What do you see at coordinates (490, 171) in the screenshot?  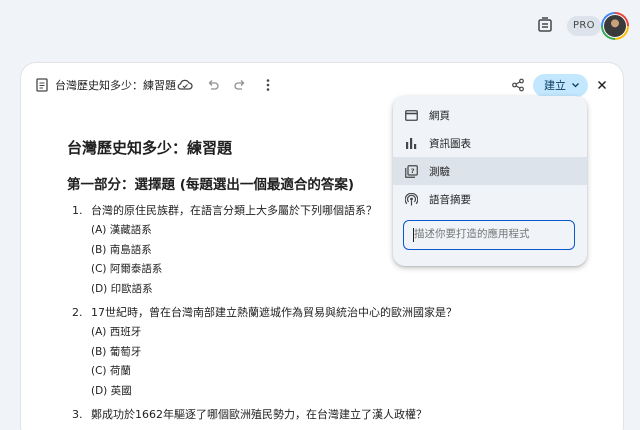 I see `menu-item-quiz: ? 測驗` at bounding box center [490, 171].